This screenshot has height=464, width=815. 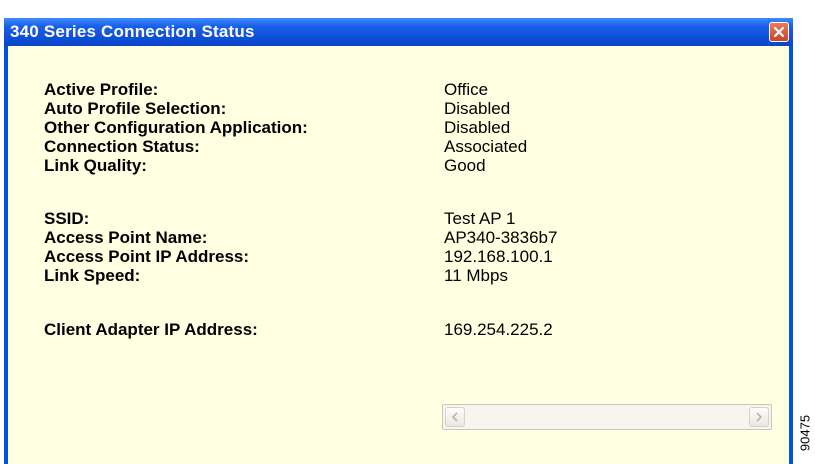 I want to click on scroll-right-button, so click(x=759, y=417).